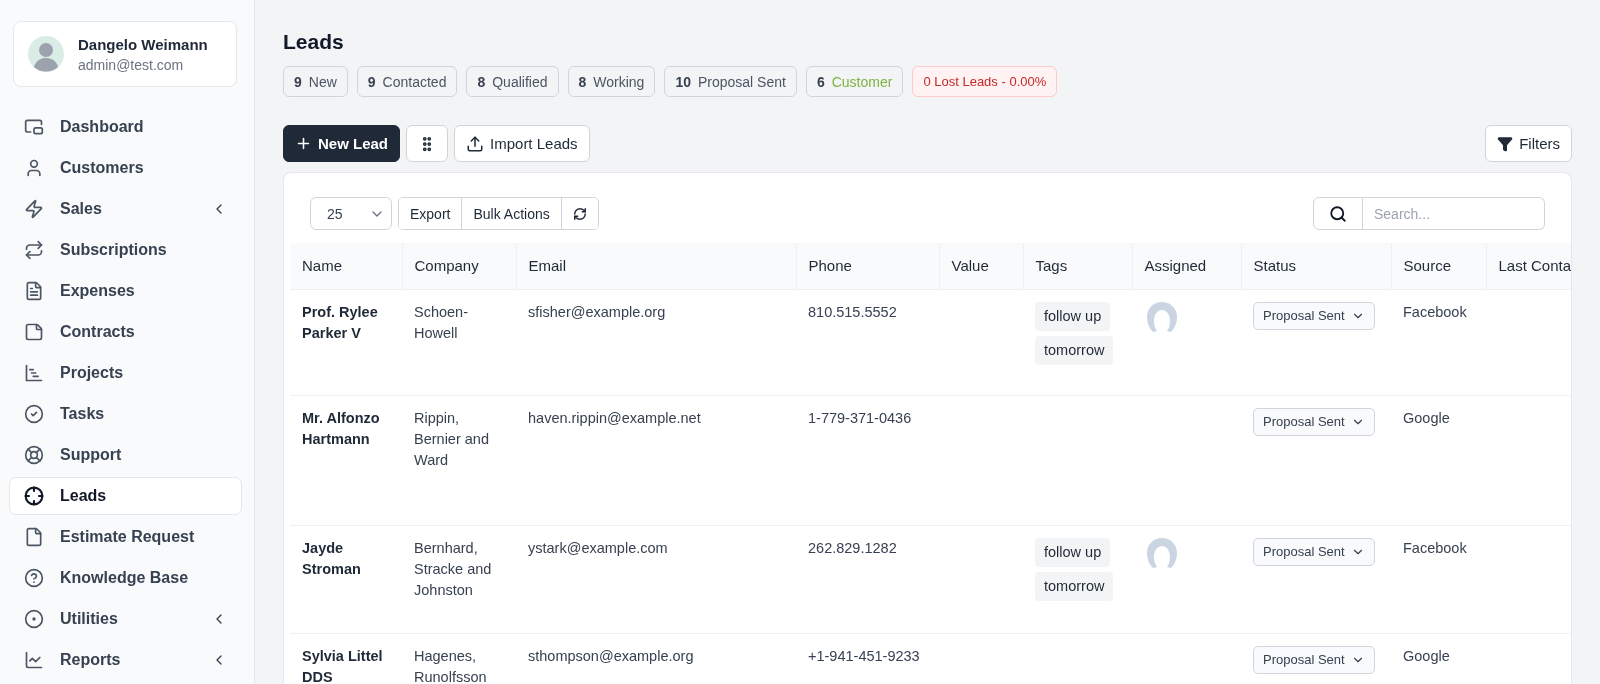 The height and width of the screenshot is (684, 1600). I want to click on page-title: Leads, so click(314, 42).